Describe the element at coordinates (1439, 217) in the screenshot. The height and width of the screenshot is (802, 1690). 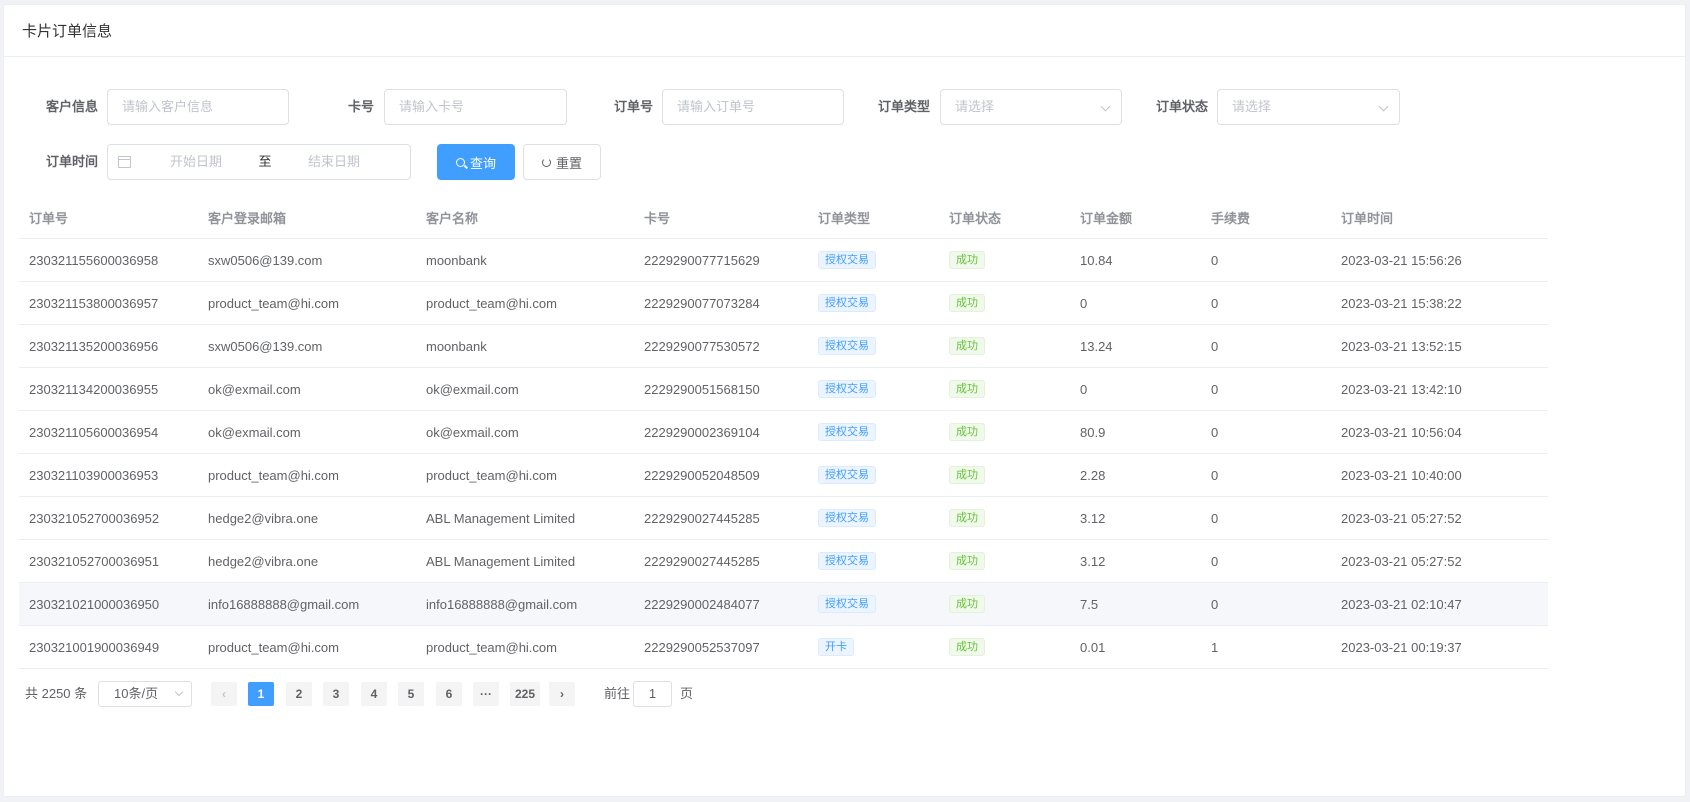
I see `column-header-order-time: 订单时间` at that location.